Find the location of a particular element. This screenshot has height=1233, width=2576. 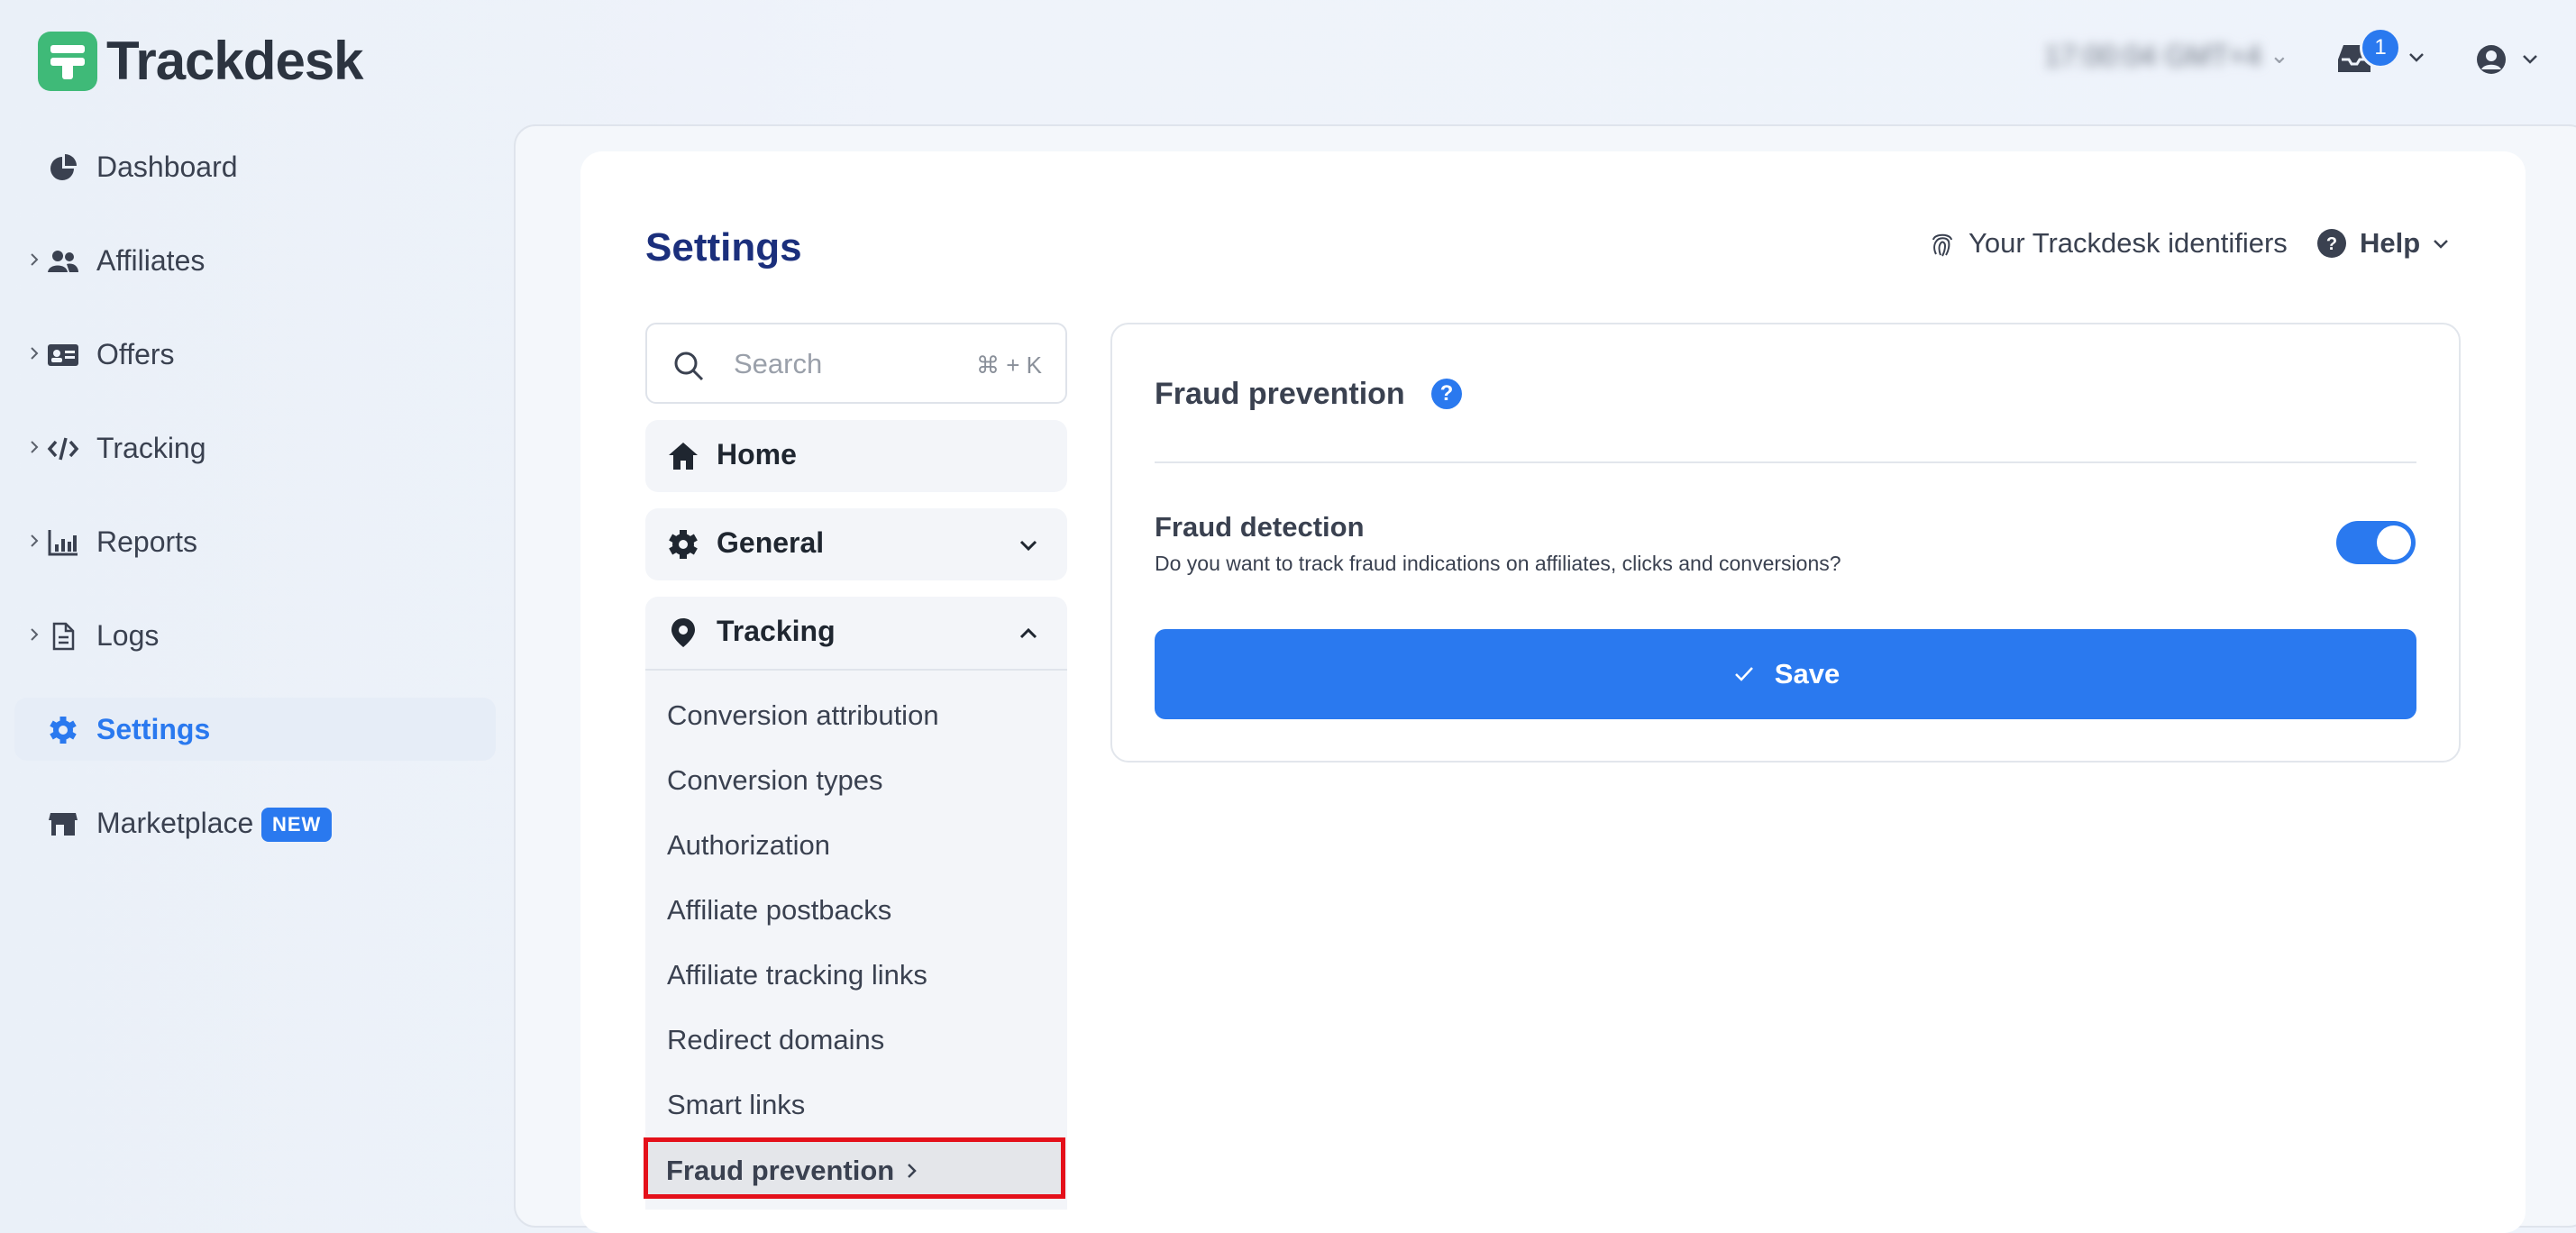

settings-menu-home: Home is located at coordinates (856, 456).